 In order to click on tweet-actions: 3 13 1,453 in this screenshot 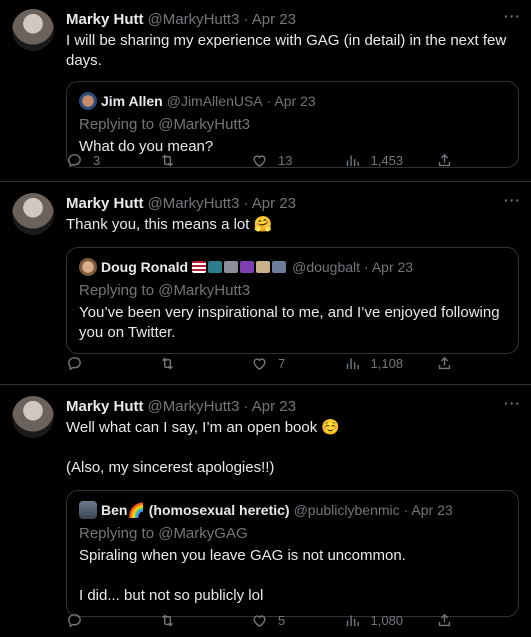, I will do `click(292, 160)`.